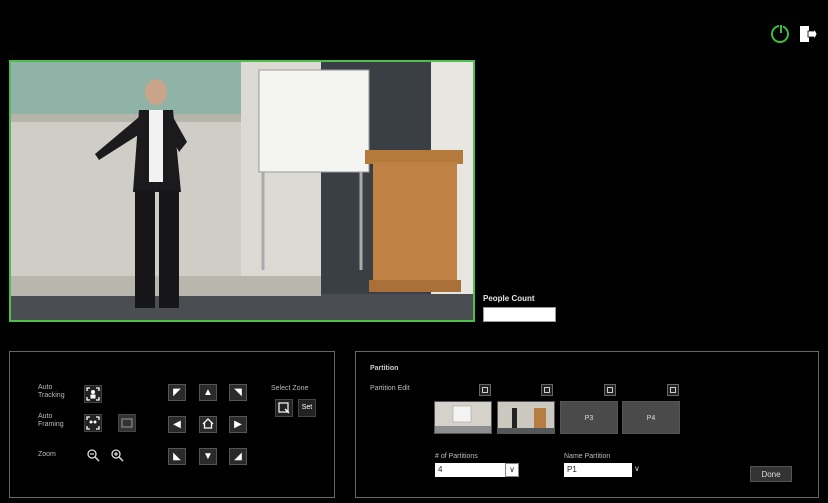 Image resolution: width=828 pixels, height=503 pixels. I want to click on logout-icon, so click(808, 34).